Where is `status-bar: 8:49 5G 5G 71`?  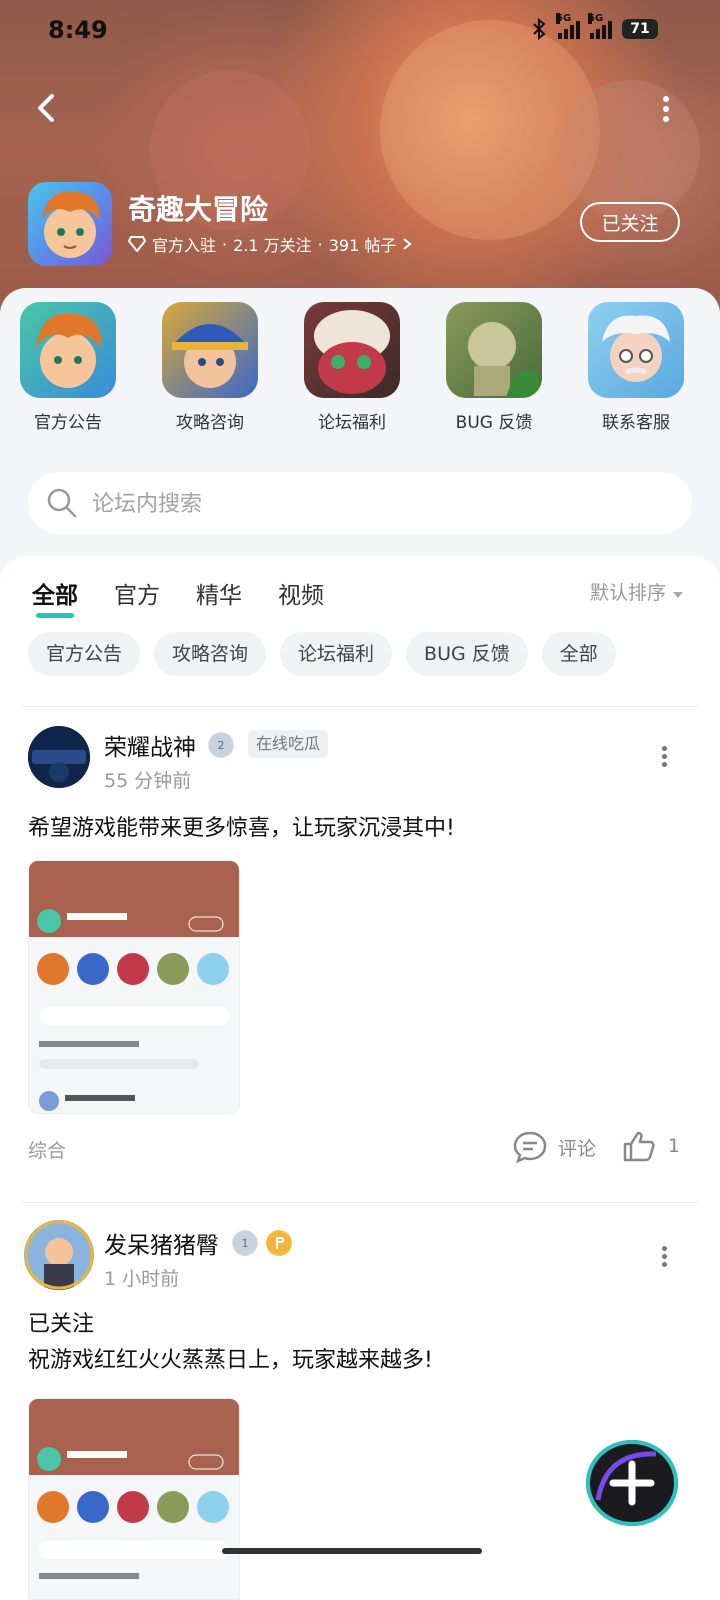
status-bar: 8:49 5G 5G 71 is located at coordinates (360, 30).